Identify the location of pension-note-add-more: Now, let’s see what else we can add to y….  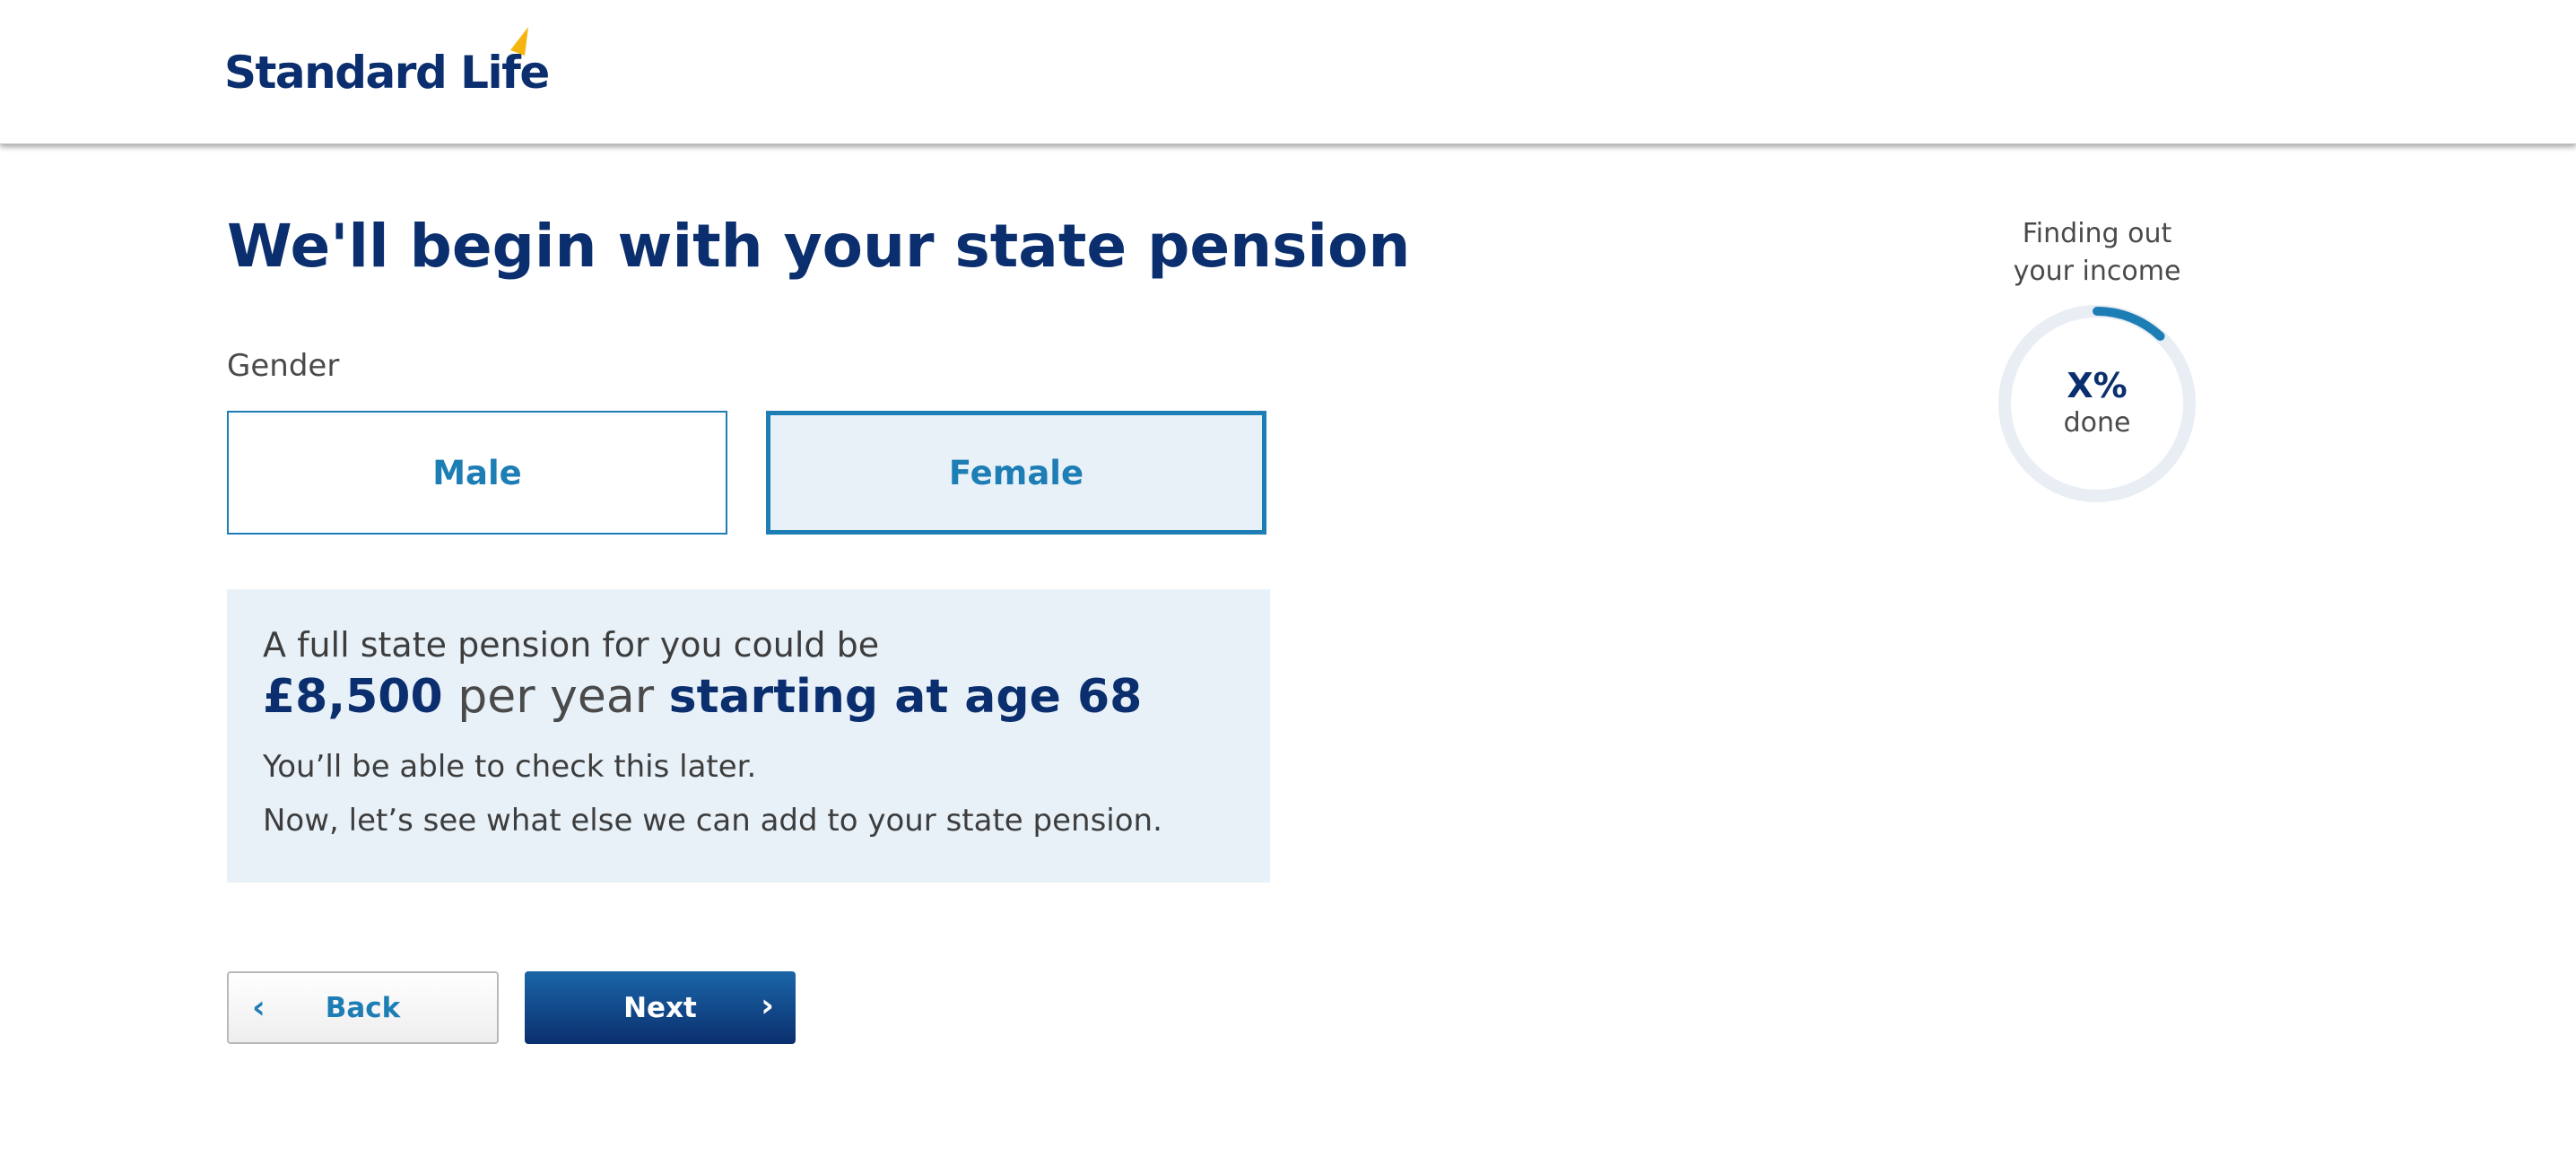
(712, 821).